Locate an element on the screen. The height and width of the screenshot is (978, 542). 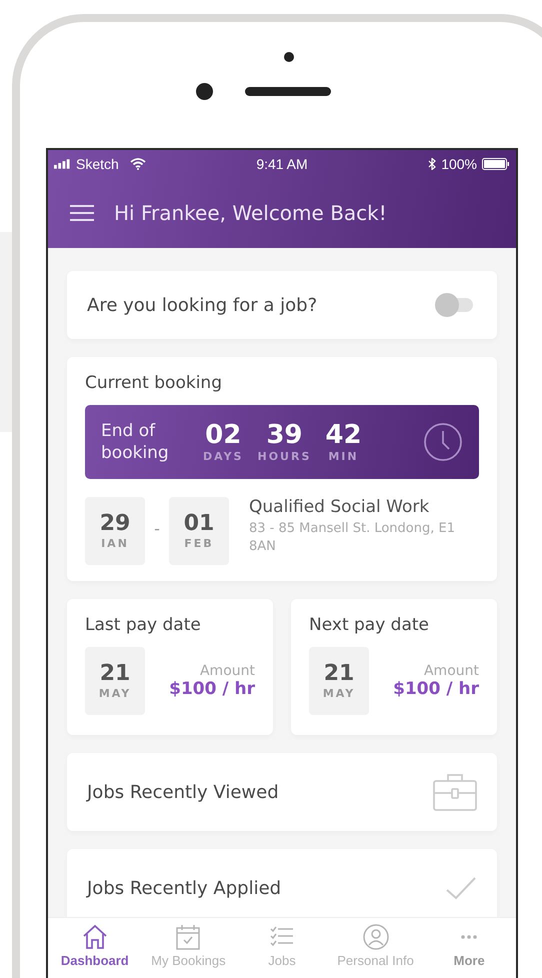
bluetooth-icon is located at coordinates (432, 164).